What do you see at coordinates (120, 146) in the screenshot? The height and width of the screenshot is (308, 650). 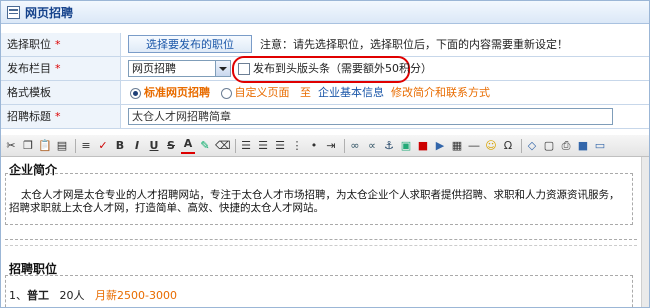 I see `bold-icon: B` at bounding box center [120, 146].